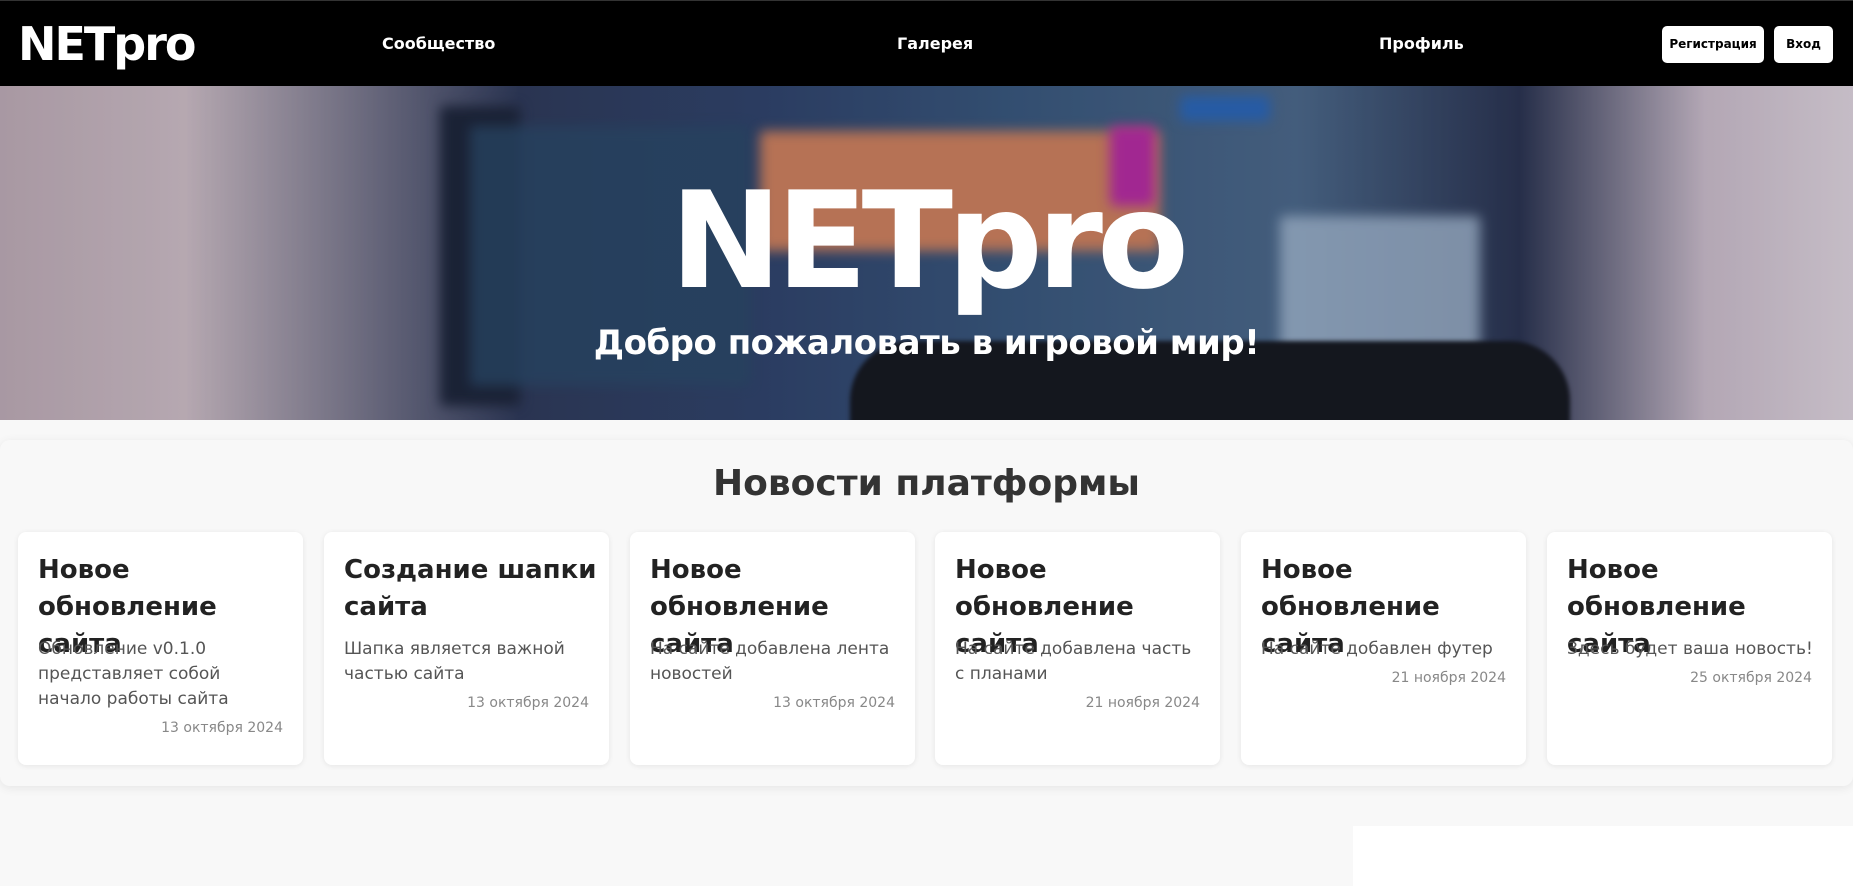 Image resolution: width=1853 pixels, height=886 pixels. Describe the element at coordinates (770, 661) in the screenshot. I see `news-card-text: На сайте добавлена лента новостей` at that location.